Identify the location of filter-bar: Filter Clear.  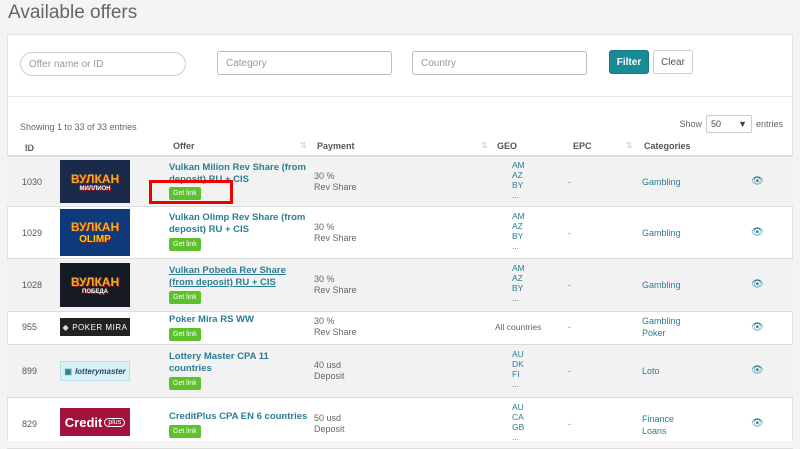
(400, 66).